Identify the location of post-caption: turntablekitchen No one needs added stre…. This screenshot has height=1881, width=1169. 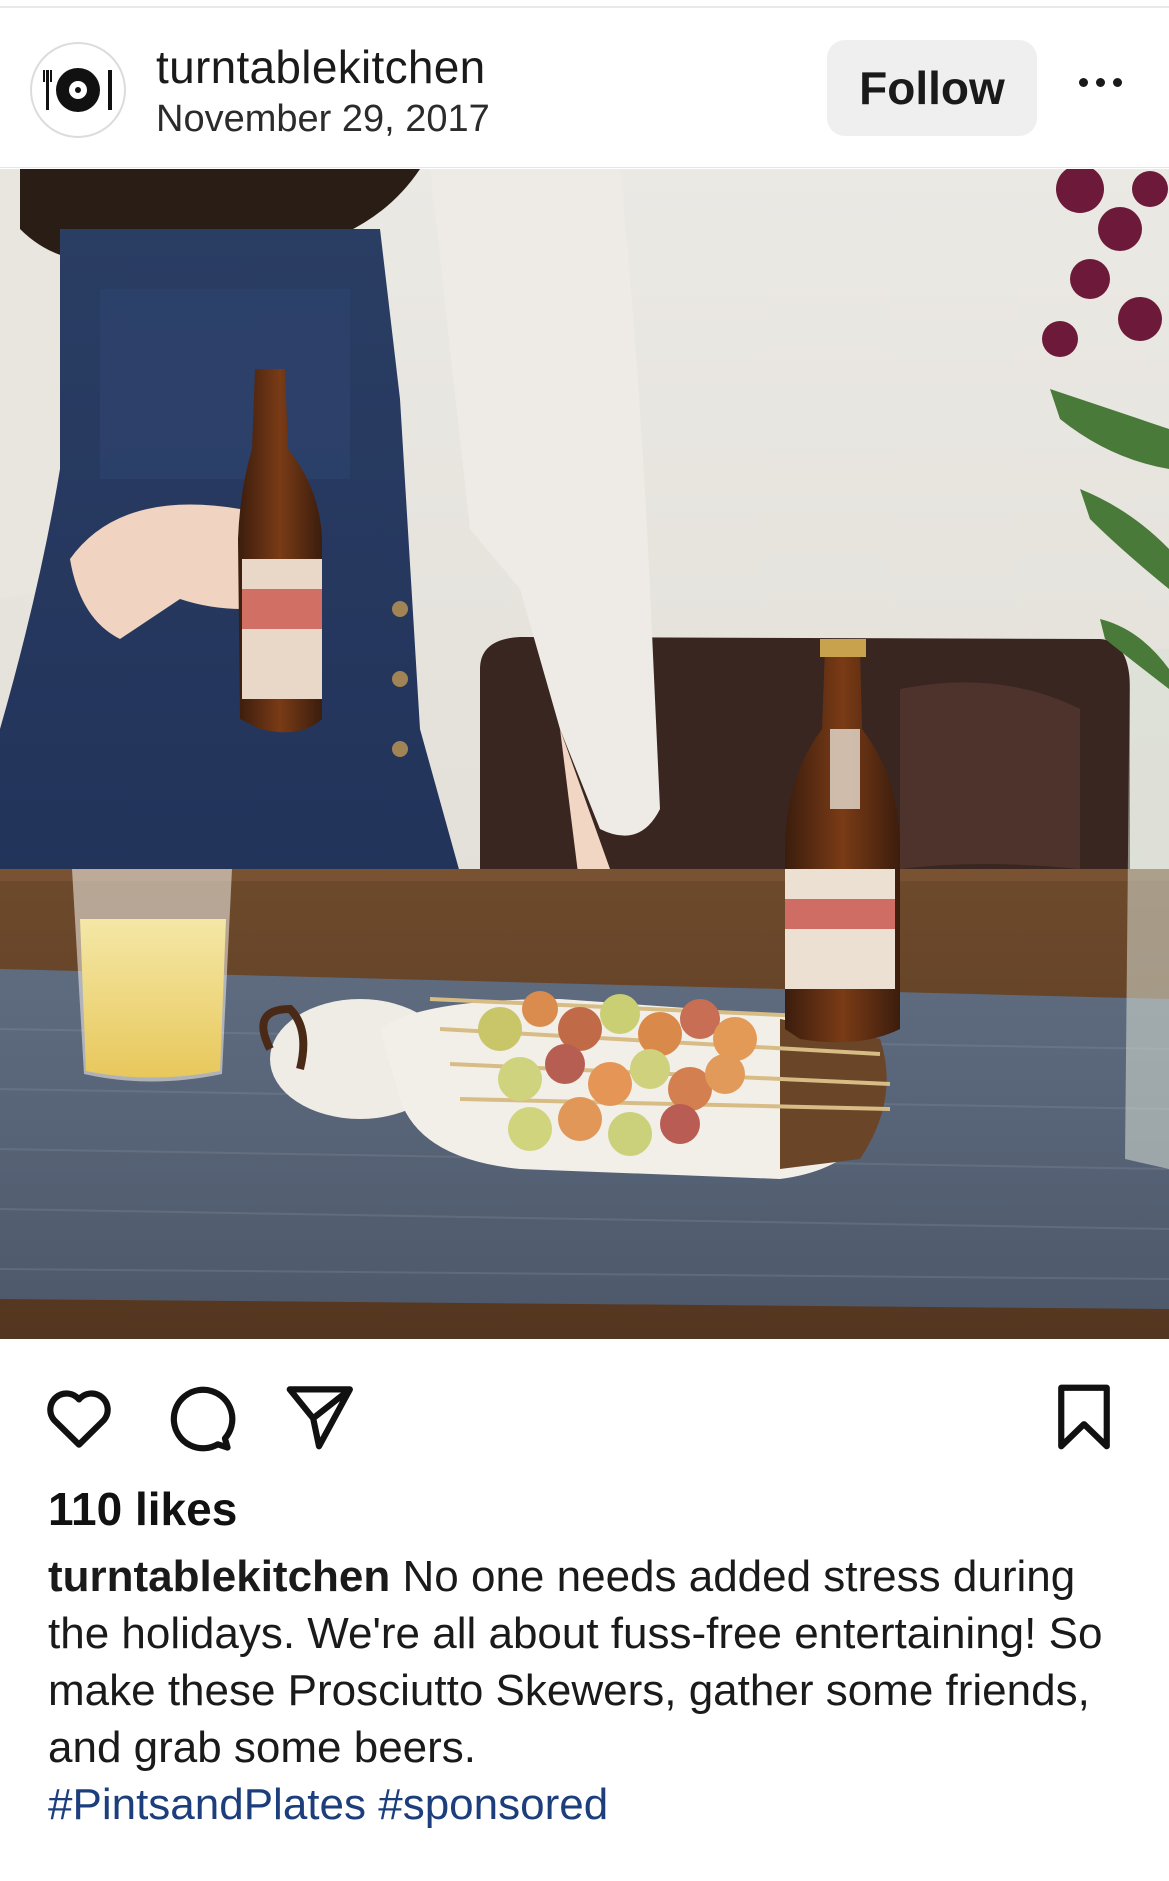
(593, 1690).